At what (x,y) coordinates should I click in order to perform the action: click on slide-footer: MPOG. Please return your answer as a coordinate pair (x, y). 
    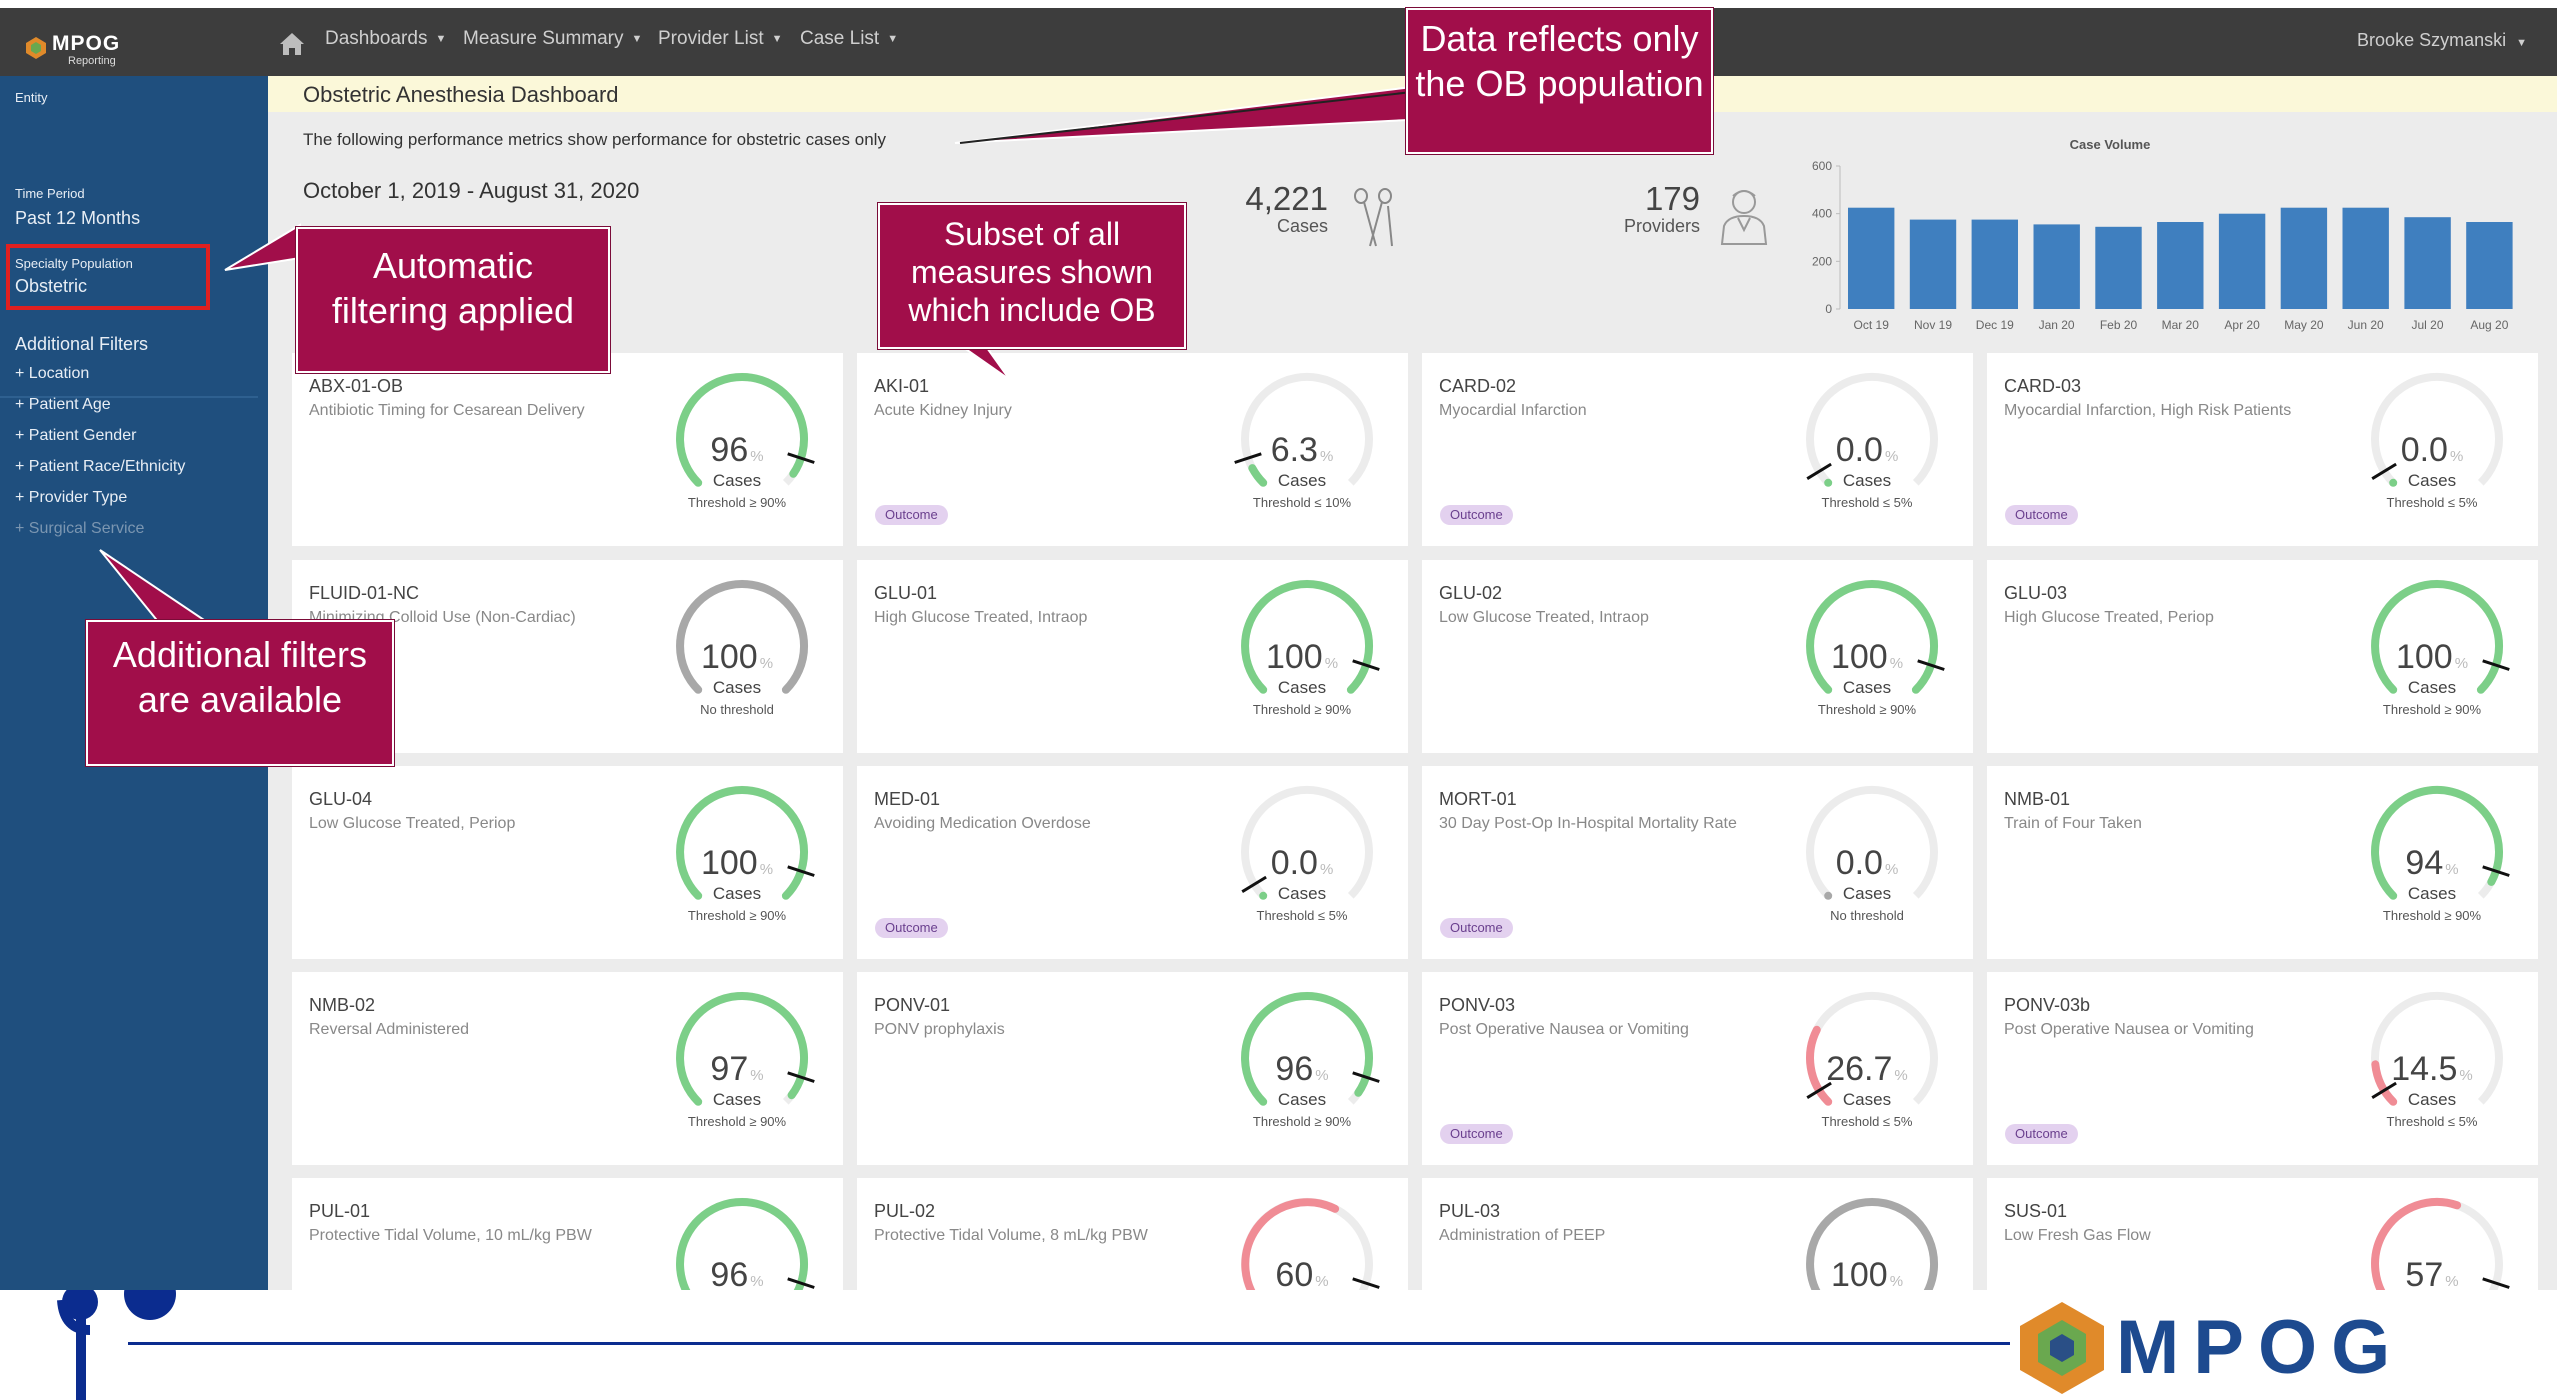
    Looking at the image, I should click on (1278, 1345).